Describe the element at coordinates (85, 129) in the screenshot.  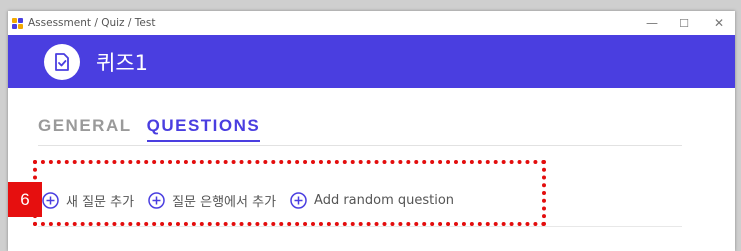
I see `tab-general: GENERAL` at that location.